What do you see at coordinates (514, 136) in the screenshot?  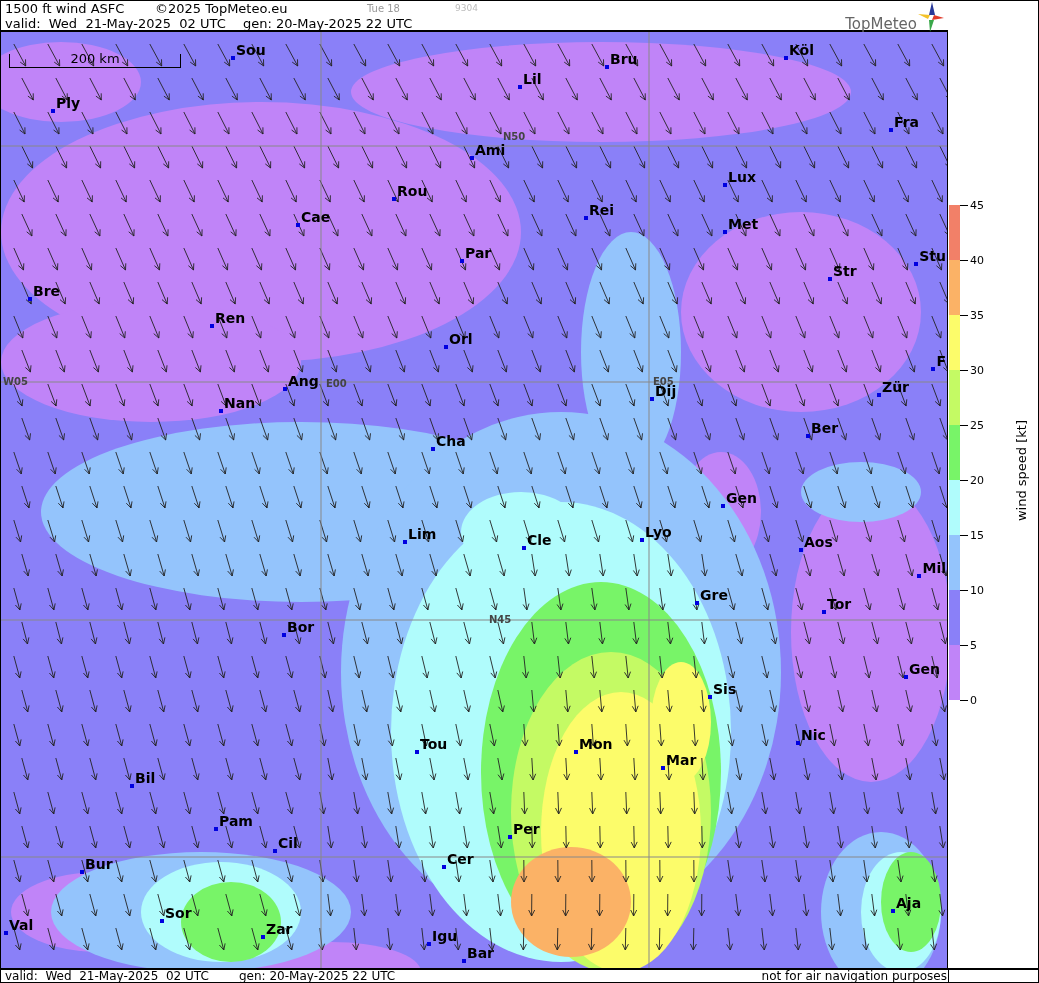 I see `grid-label: N50` at bounding box center [514, 136].